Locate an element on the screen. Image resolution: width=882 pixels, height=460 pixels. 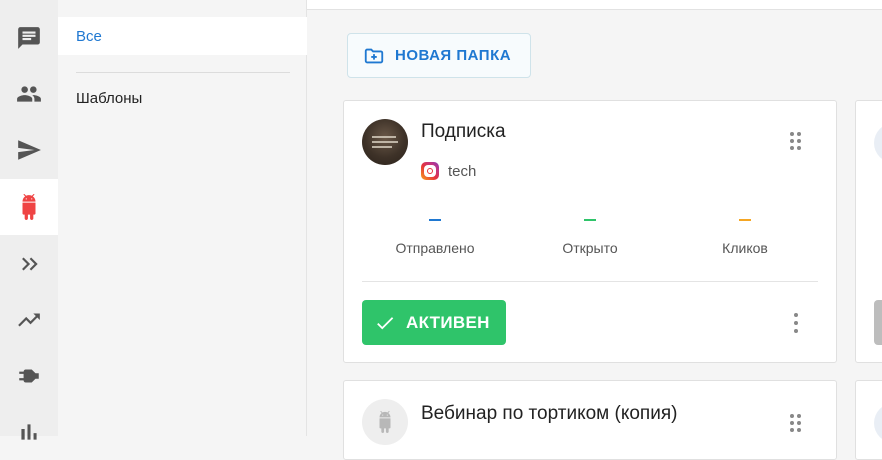
stat-clicks-label: Кликов is located at coordinates (745, 248).